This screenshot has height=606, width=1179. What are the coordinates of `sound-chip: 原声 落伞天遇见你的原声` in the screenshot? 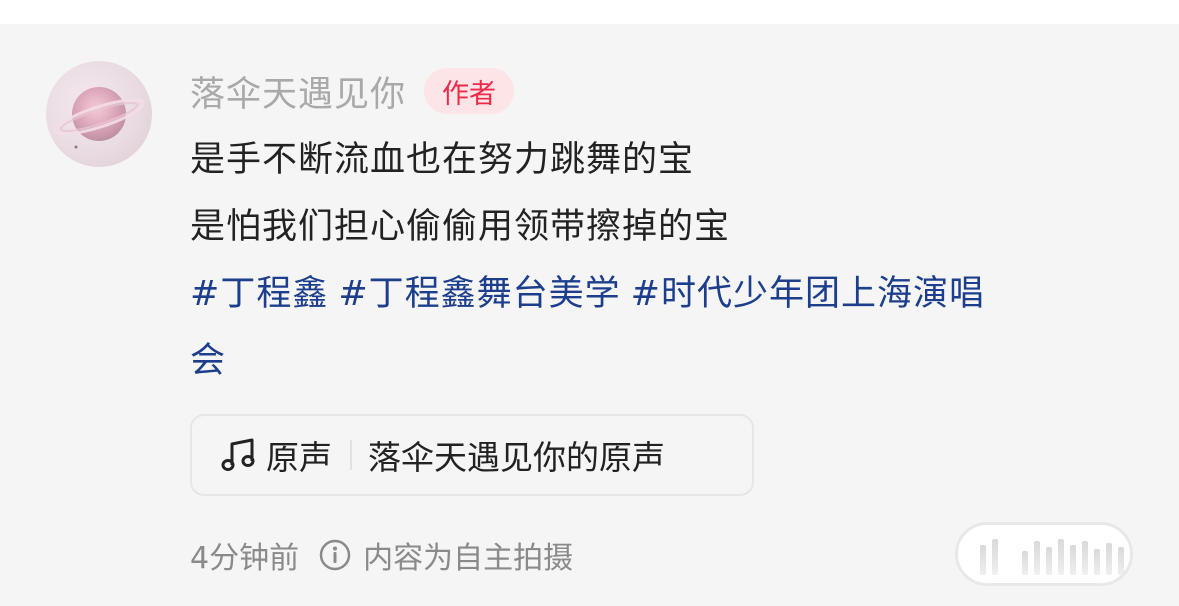 It's located at (472, 455).